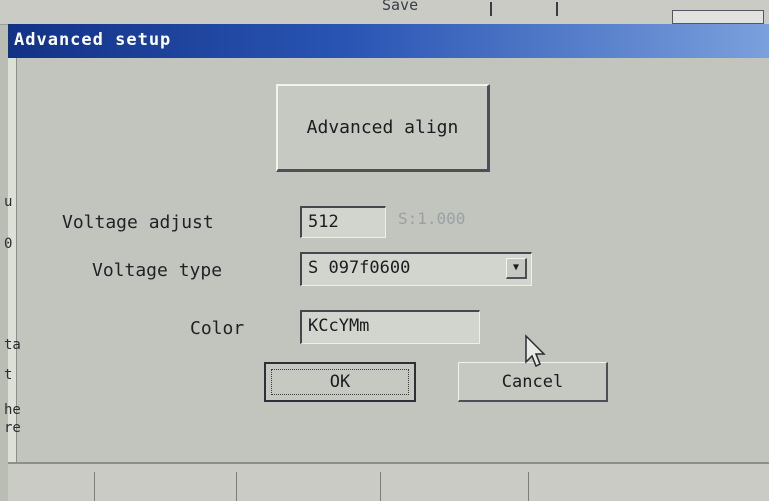 This screenshot has width=769, height=501. I want to click on dialog-title: Advanced setup, so click(93, 40).